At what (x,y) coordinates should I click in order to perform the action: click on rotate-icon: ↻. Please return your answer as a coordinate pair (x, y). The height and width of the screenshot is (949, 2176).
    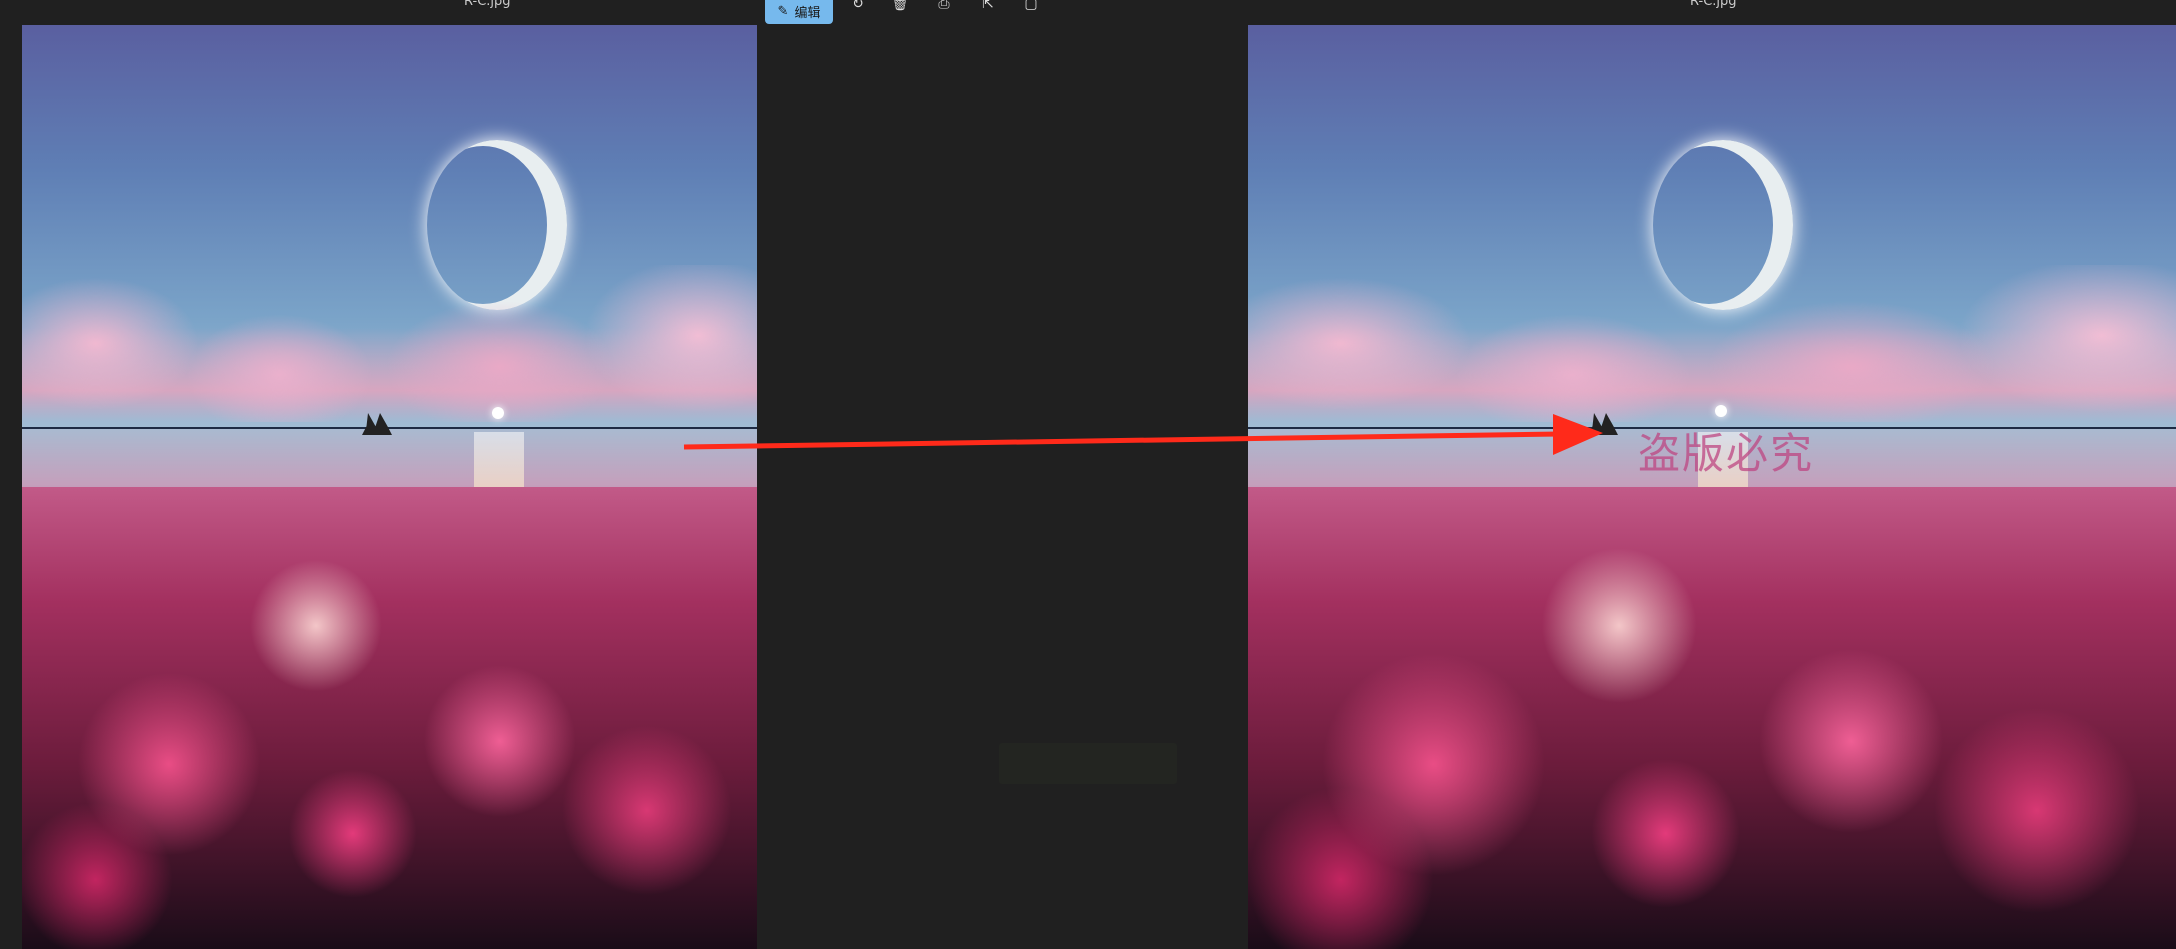
    Looking at the image, I should click on (858, 6).